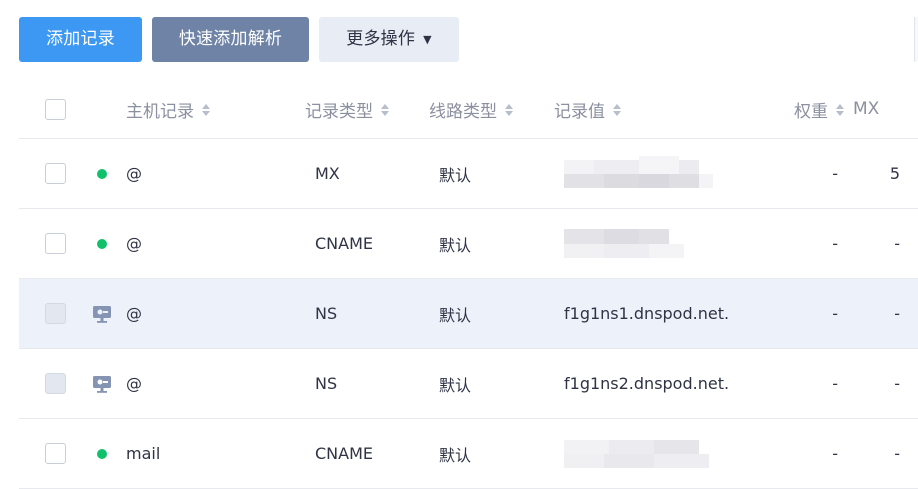 This screenshot has width=918, height=489. I want to click on caret-down-icon: ▼, so click(427, 39).